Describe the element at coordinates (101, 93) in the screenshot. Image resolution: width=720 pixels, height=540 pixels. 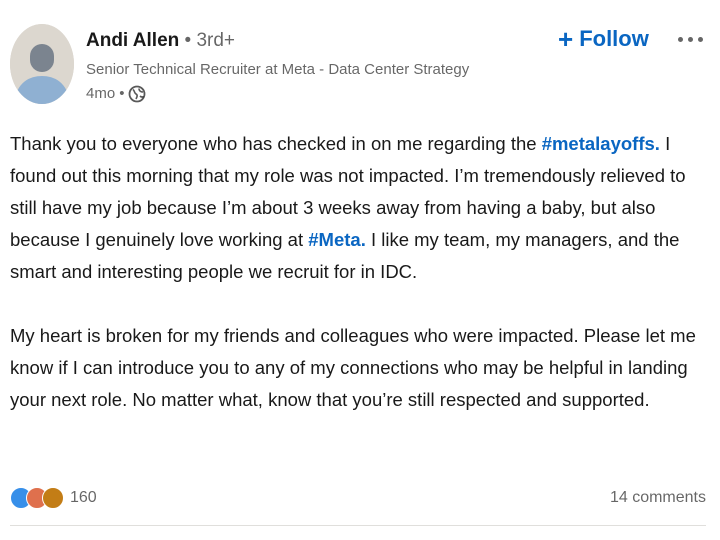
I see `post-age: 4mo` at that location.